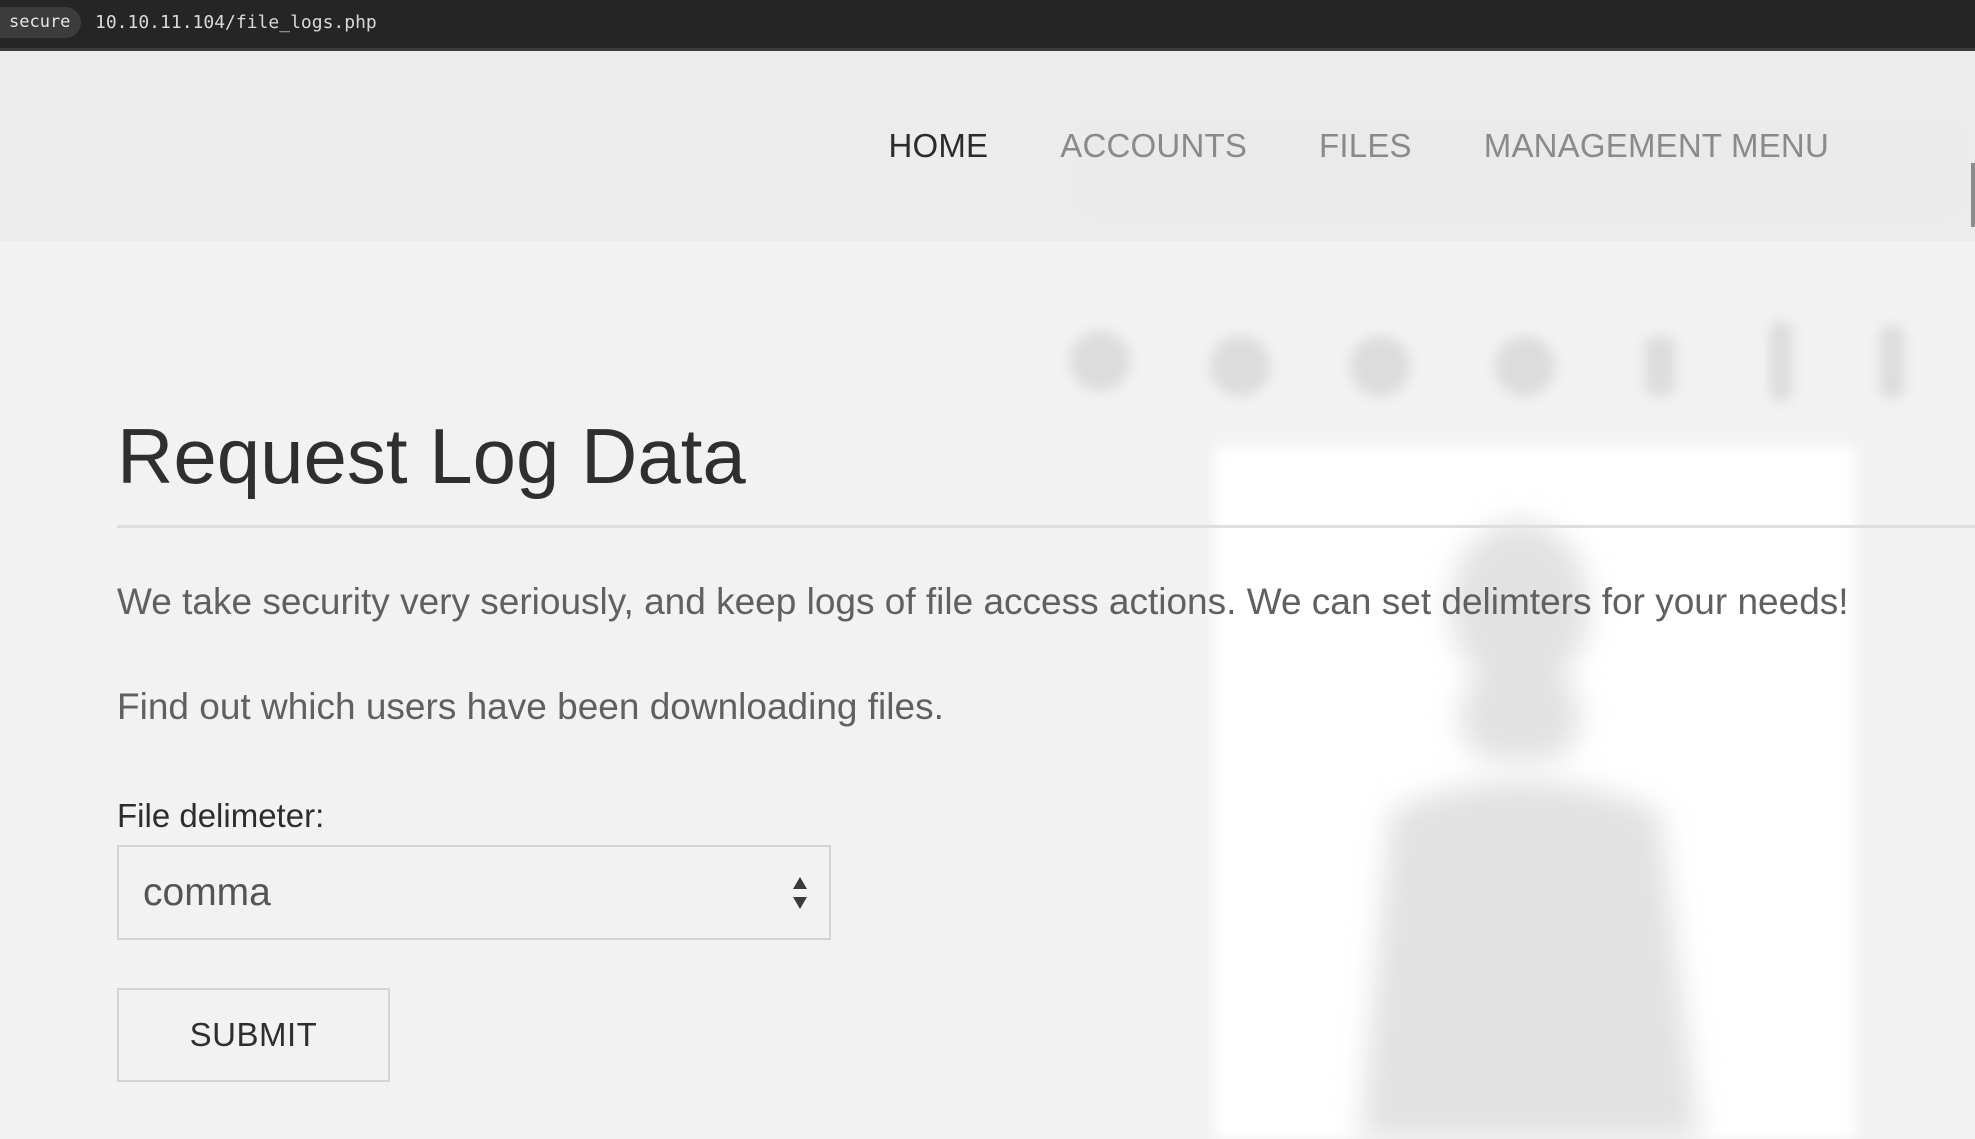 This screenshot has width=1975, height=1139. I want to click on page-title: Request Log Data, so click(431, 456).